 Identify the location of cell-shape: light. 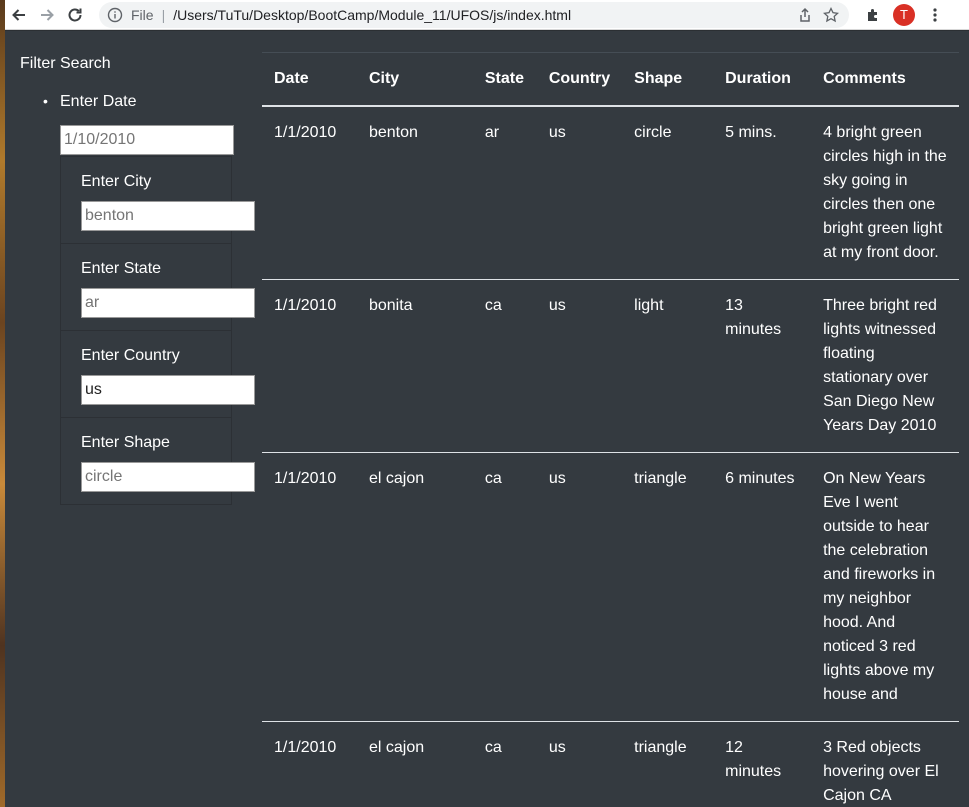
(668, 366).